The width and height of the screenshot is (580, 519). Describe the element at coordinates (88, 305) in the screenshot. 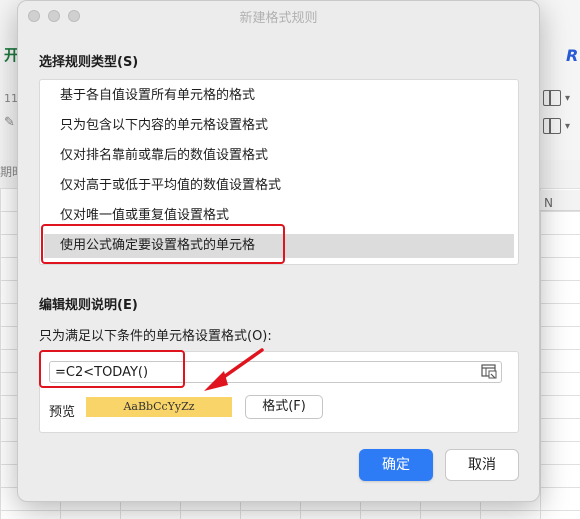

I see `edit-rule-section-label: 编辑规则说明(E)` at that location.